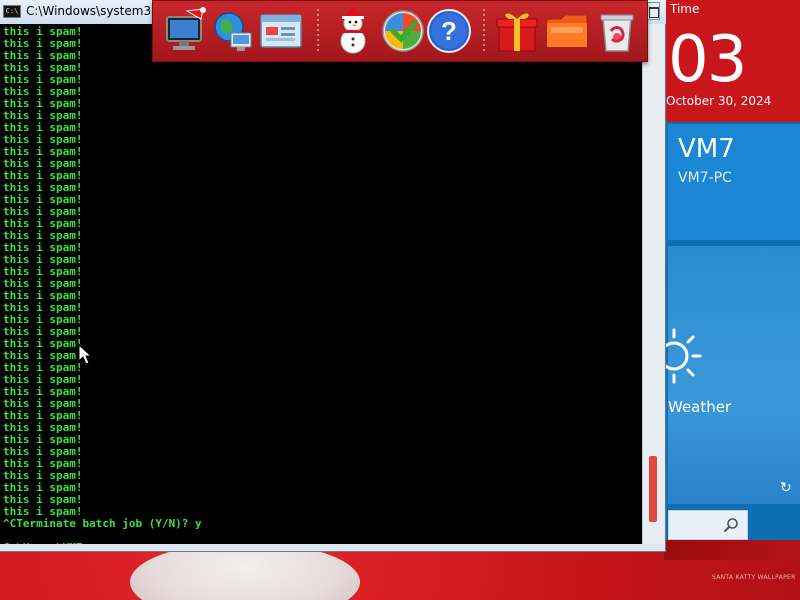  What do you see at coordinates (185, 31) in the screenshot?
I see `computer-icon` at bounding box center [185, 31].